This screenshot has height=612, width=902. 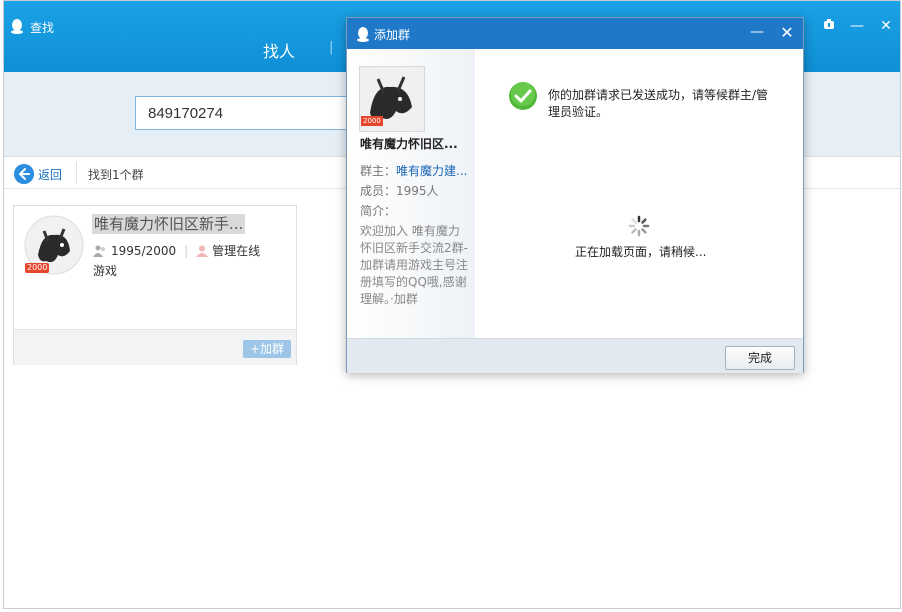 What do you see at coordinates (760, 358) in the screenshot?
I see `done-button: 完成` at bounding box center [760, 358].